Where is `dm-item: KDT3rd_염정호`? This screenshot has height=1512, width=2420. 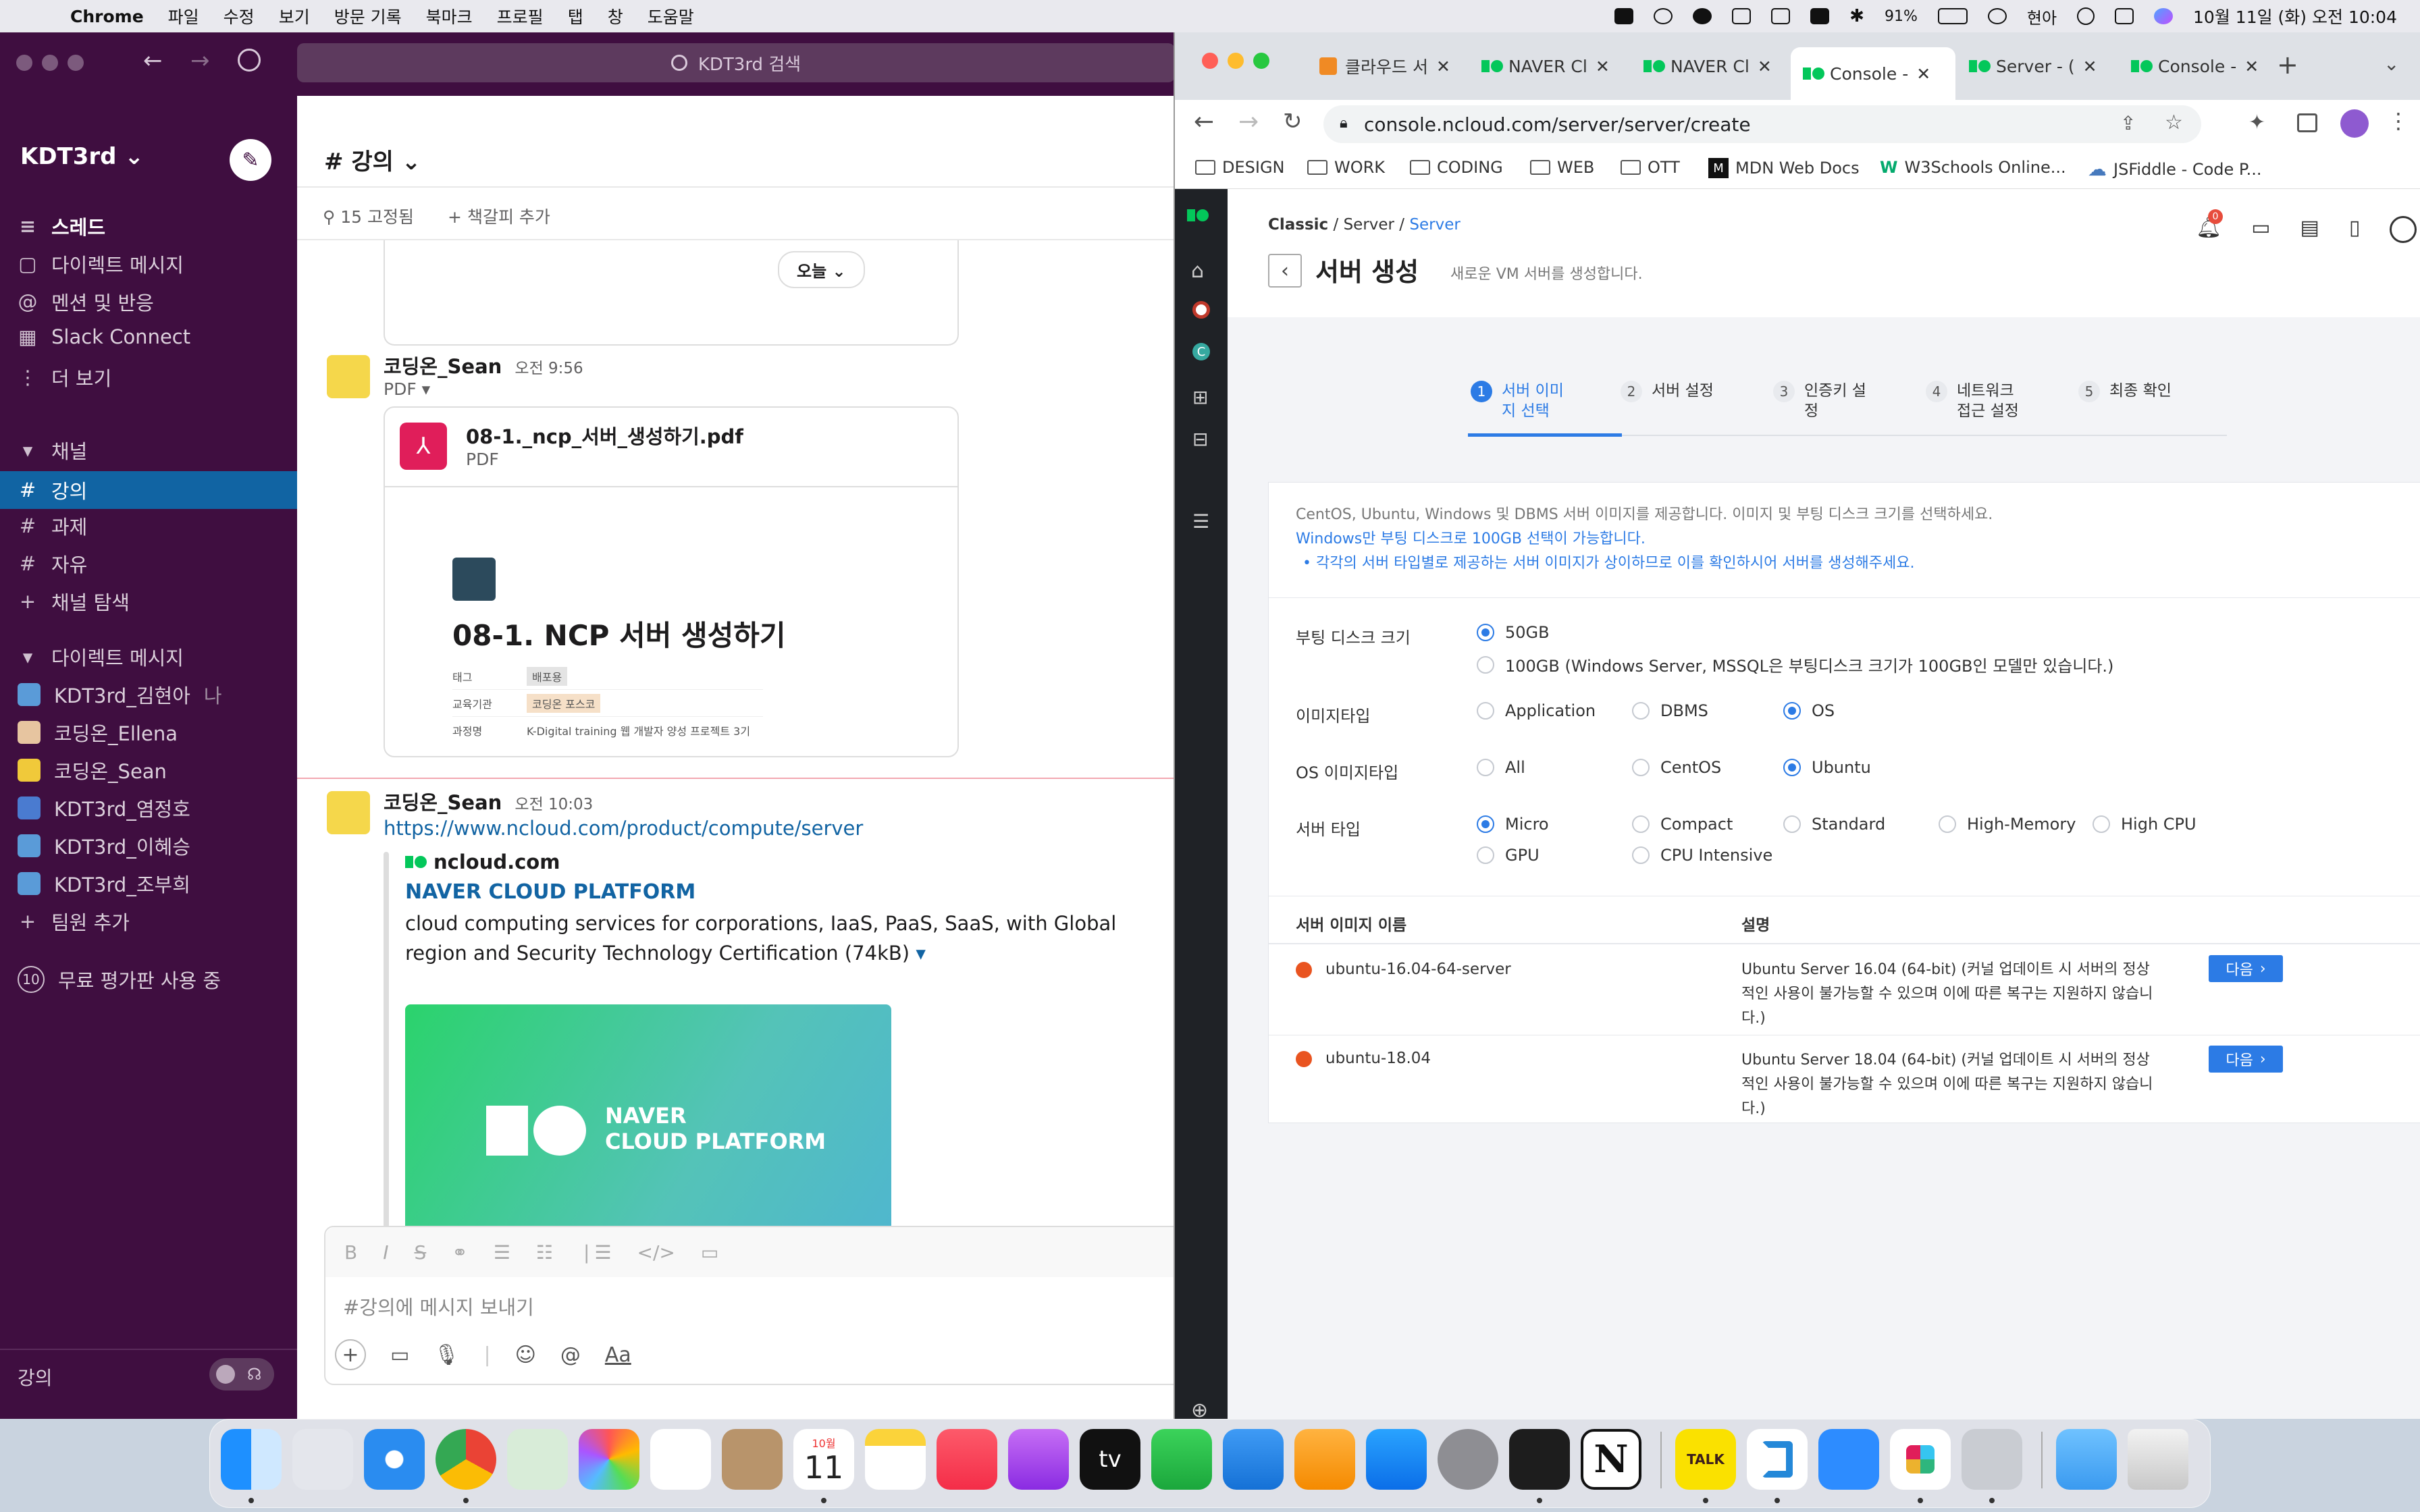
dm-item: KDT3rd_염정호 is located at coordinates (104, 808).